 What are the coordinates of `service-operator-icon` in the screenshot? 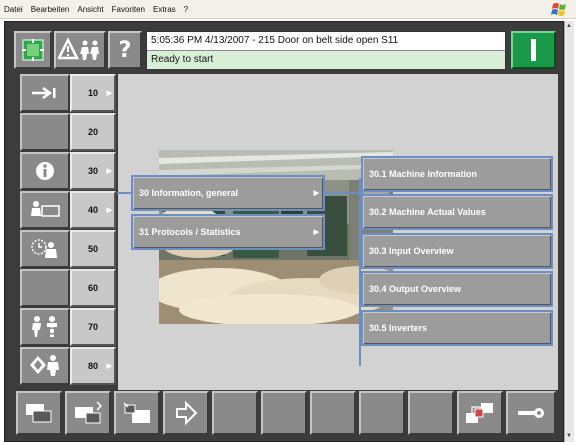 It's located at (45, 366).